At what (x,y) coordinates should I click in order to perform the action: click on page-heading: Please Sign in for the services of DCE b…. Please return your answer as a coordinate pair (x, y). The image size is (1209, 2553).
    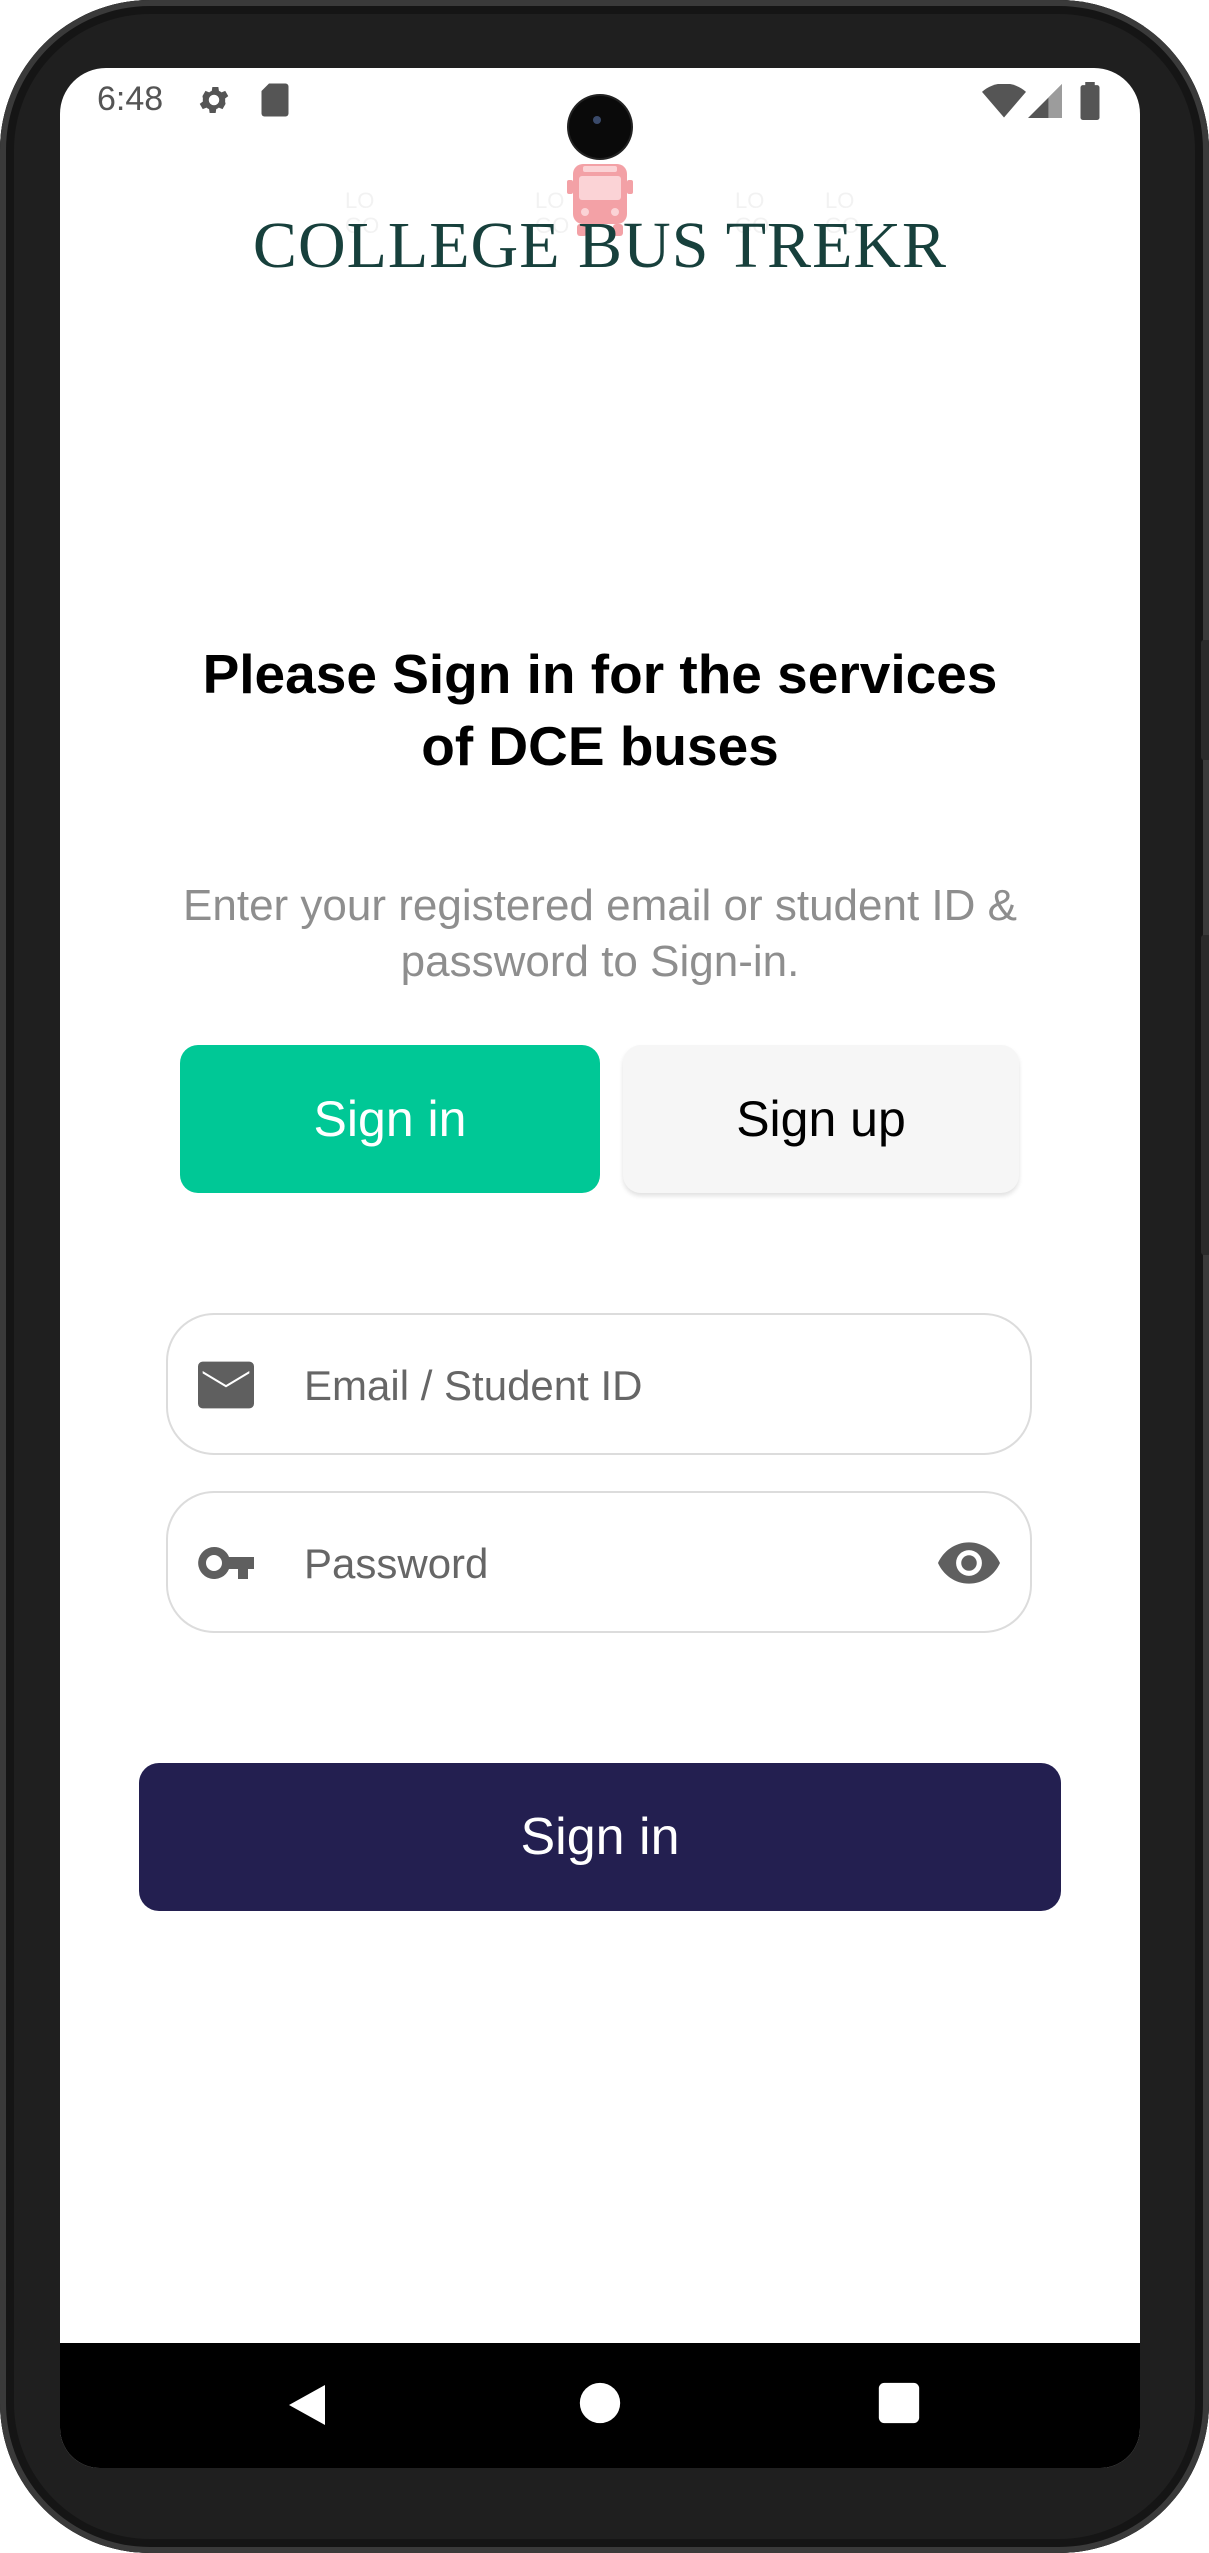
    Looking at the image, I should click on (600, 710).